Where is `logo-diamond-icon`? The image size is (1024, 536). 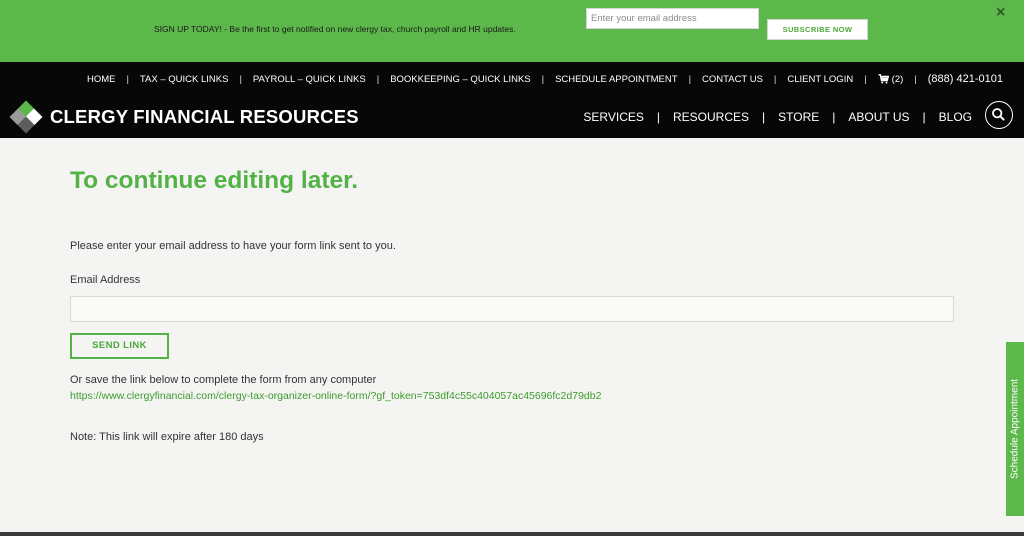 logo-diamond-icon is located at coordinates (26, 117).